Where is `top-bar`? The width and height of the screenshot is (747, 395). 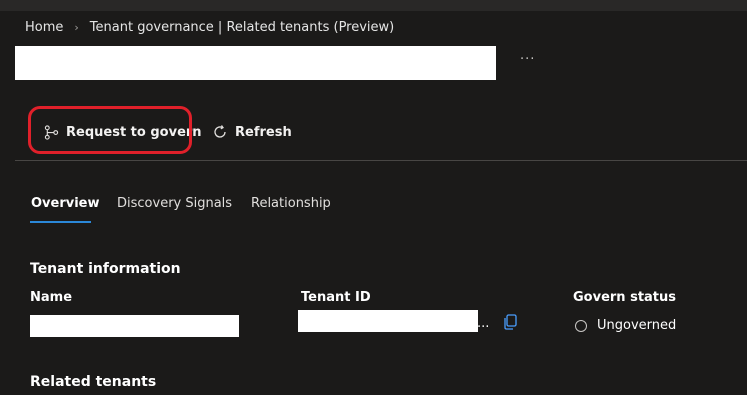 top-bar is located at coordinates (373, 5).